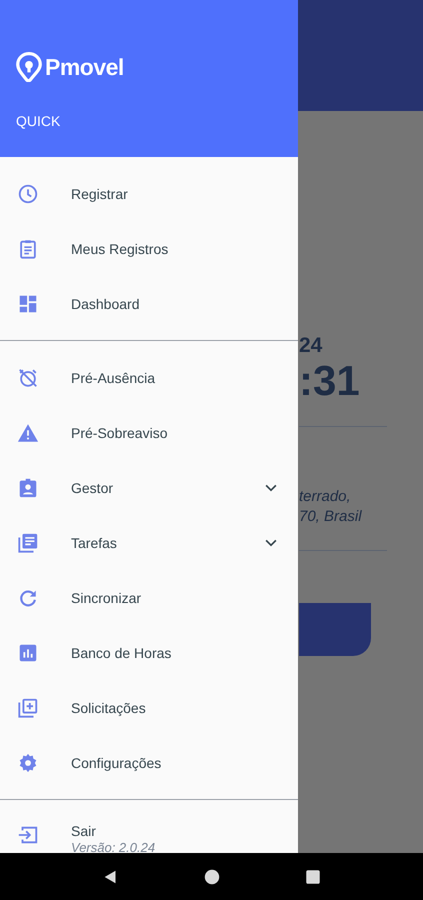 This screenshot has height=900, width=423. Describe the element at coordinates (149, 762) in the screenshot. I see `menu-item: Configurações` at that location.